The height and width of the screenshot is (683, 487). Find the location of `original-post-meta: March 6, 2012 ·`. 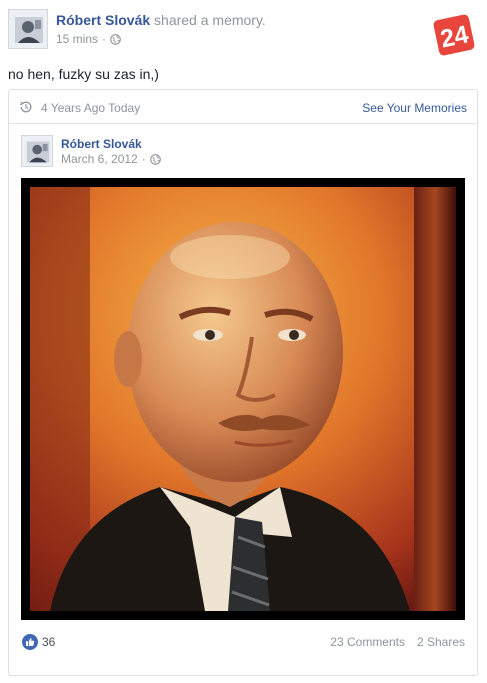

original-post-meta: March 6, 2012 · is located at coordinates (111, 159).